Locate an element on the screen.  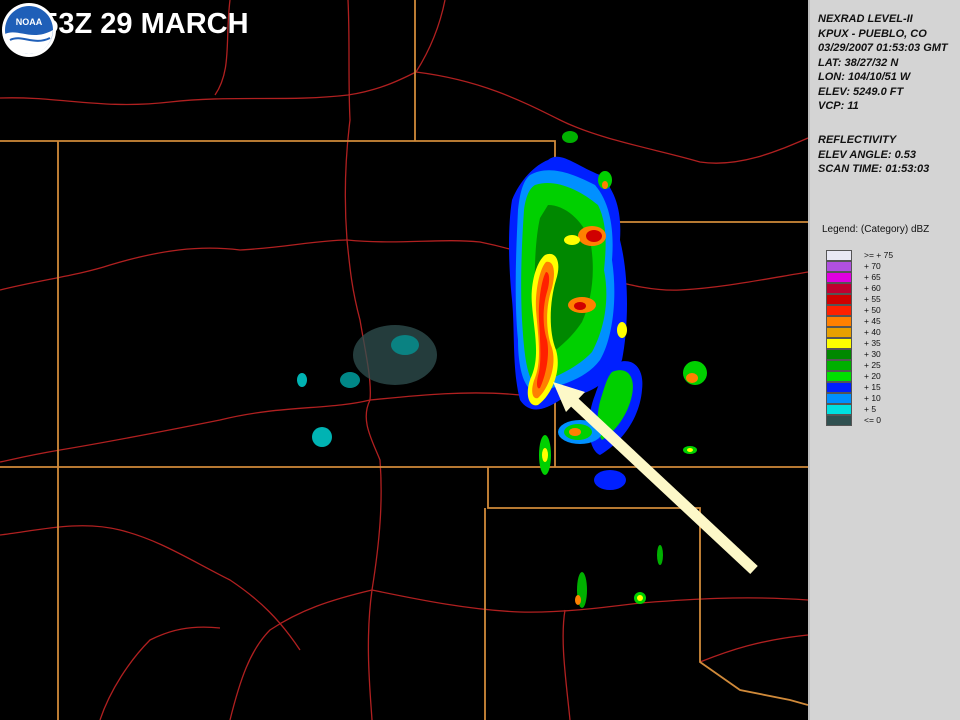
legend-label: + 65 is located at coordinates (872, 277).